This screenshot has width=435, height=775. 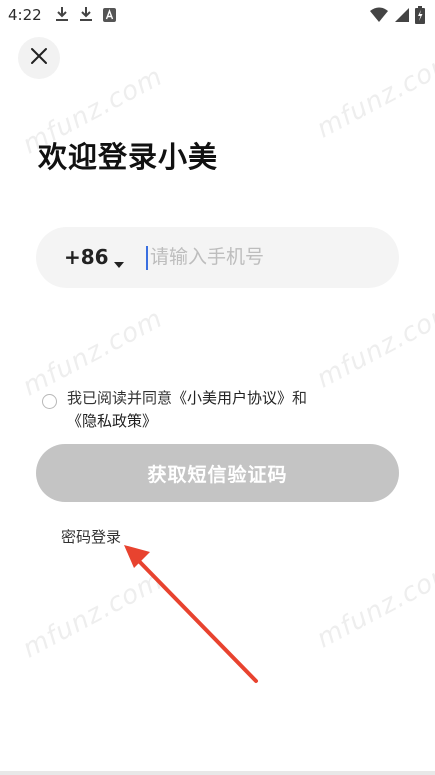 I want to click on status-icons-right, so click(x=397, y=17).